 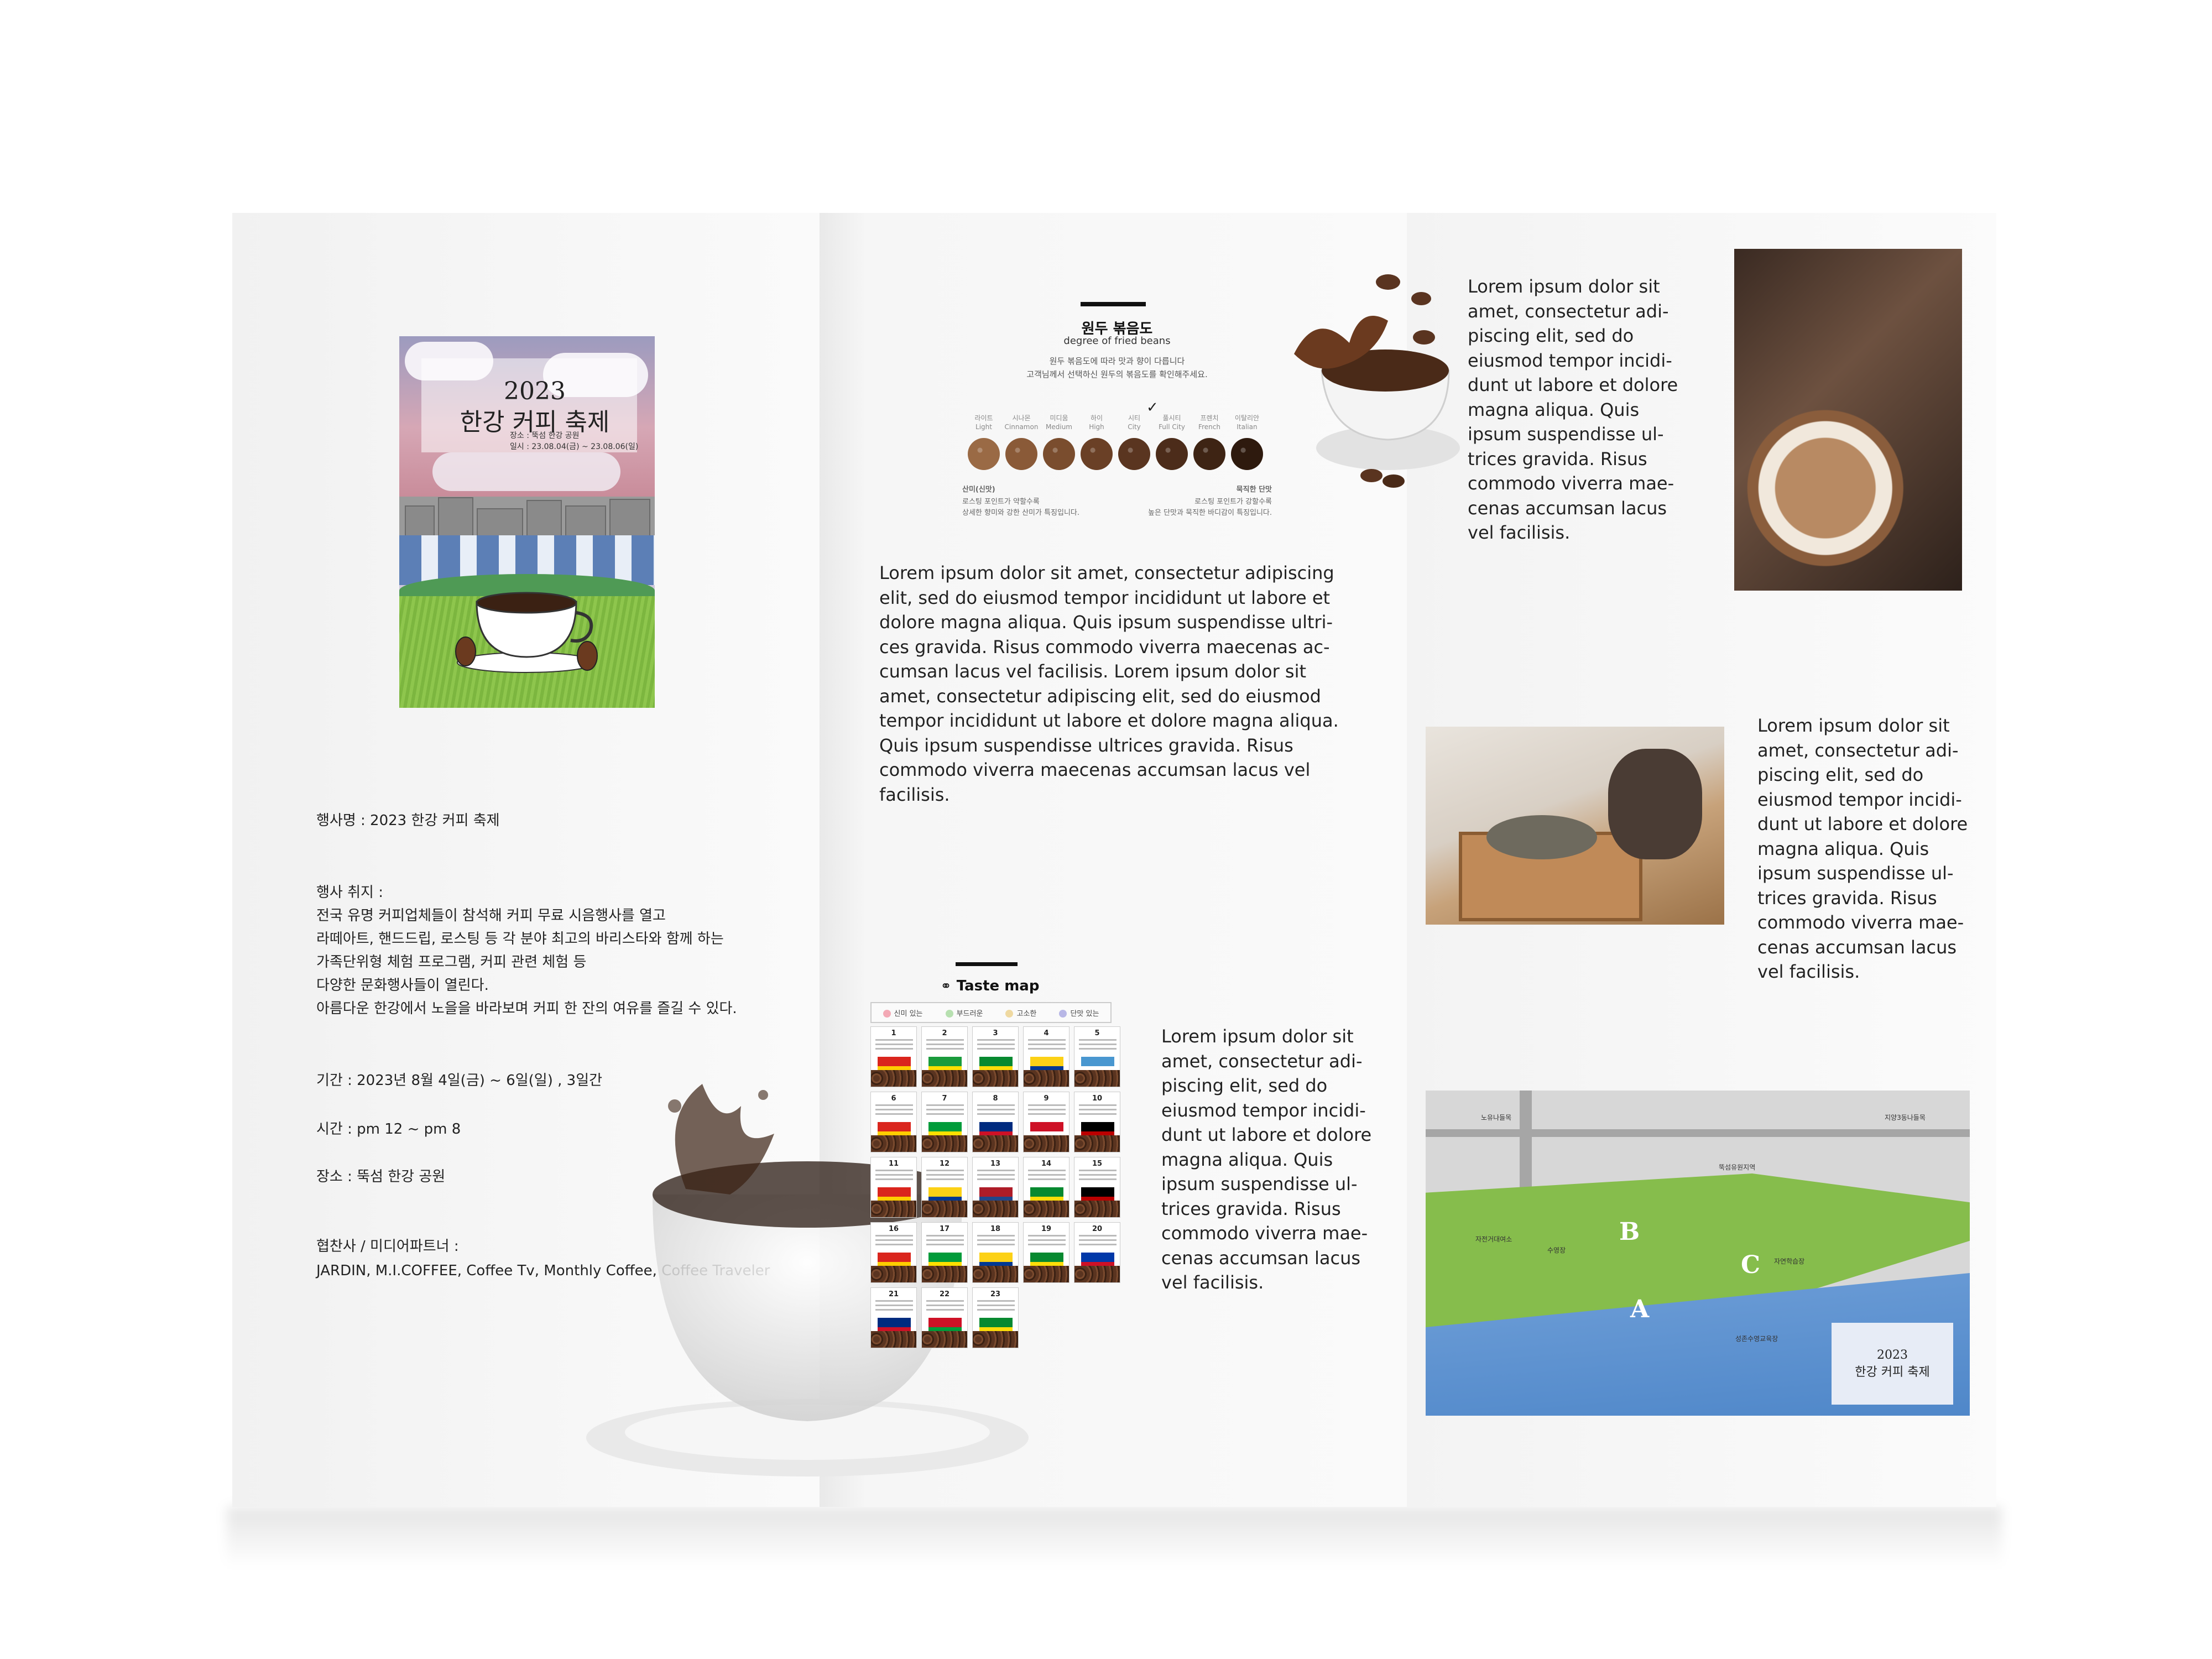 I want to click on event-name: 행사명 : 2023 한강 커피 축제, so click(x=408, y=821).